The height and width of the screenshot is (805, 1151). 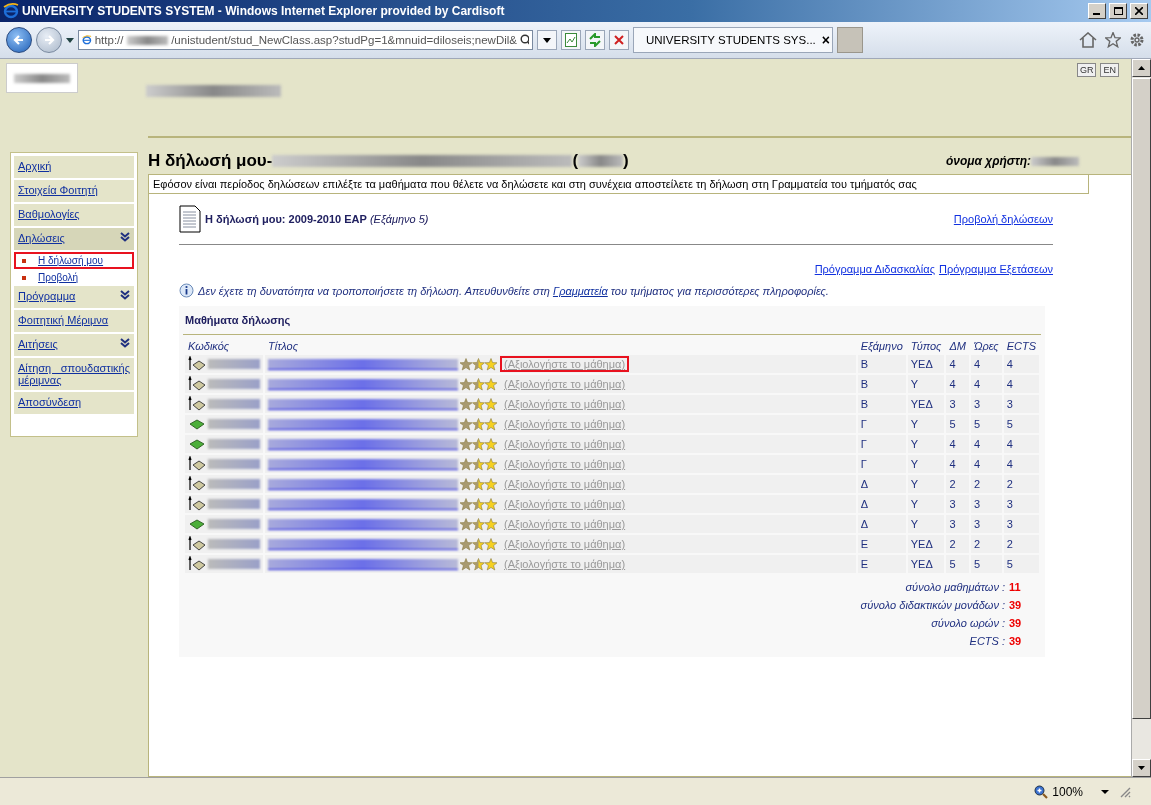 I want to click on sidebar-item: Στοιχεία Φοιτητή, so click(x=74, y=191).